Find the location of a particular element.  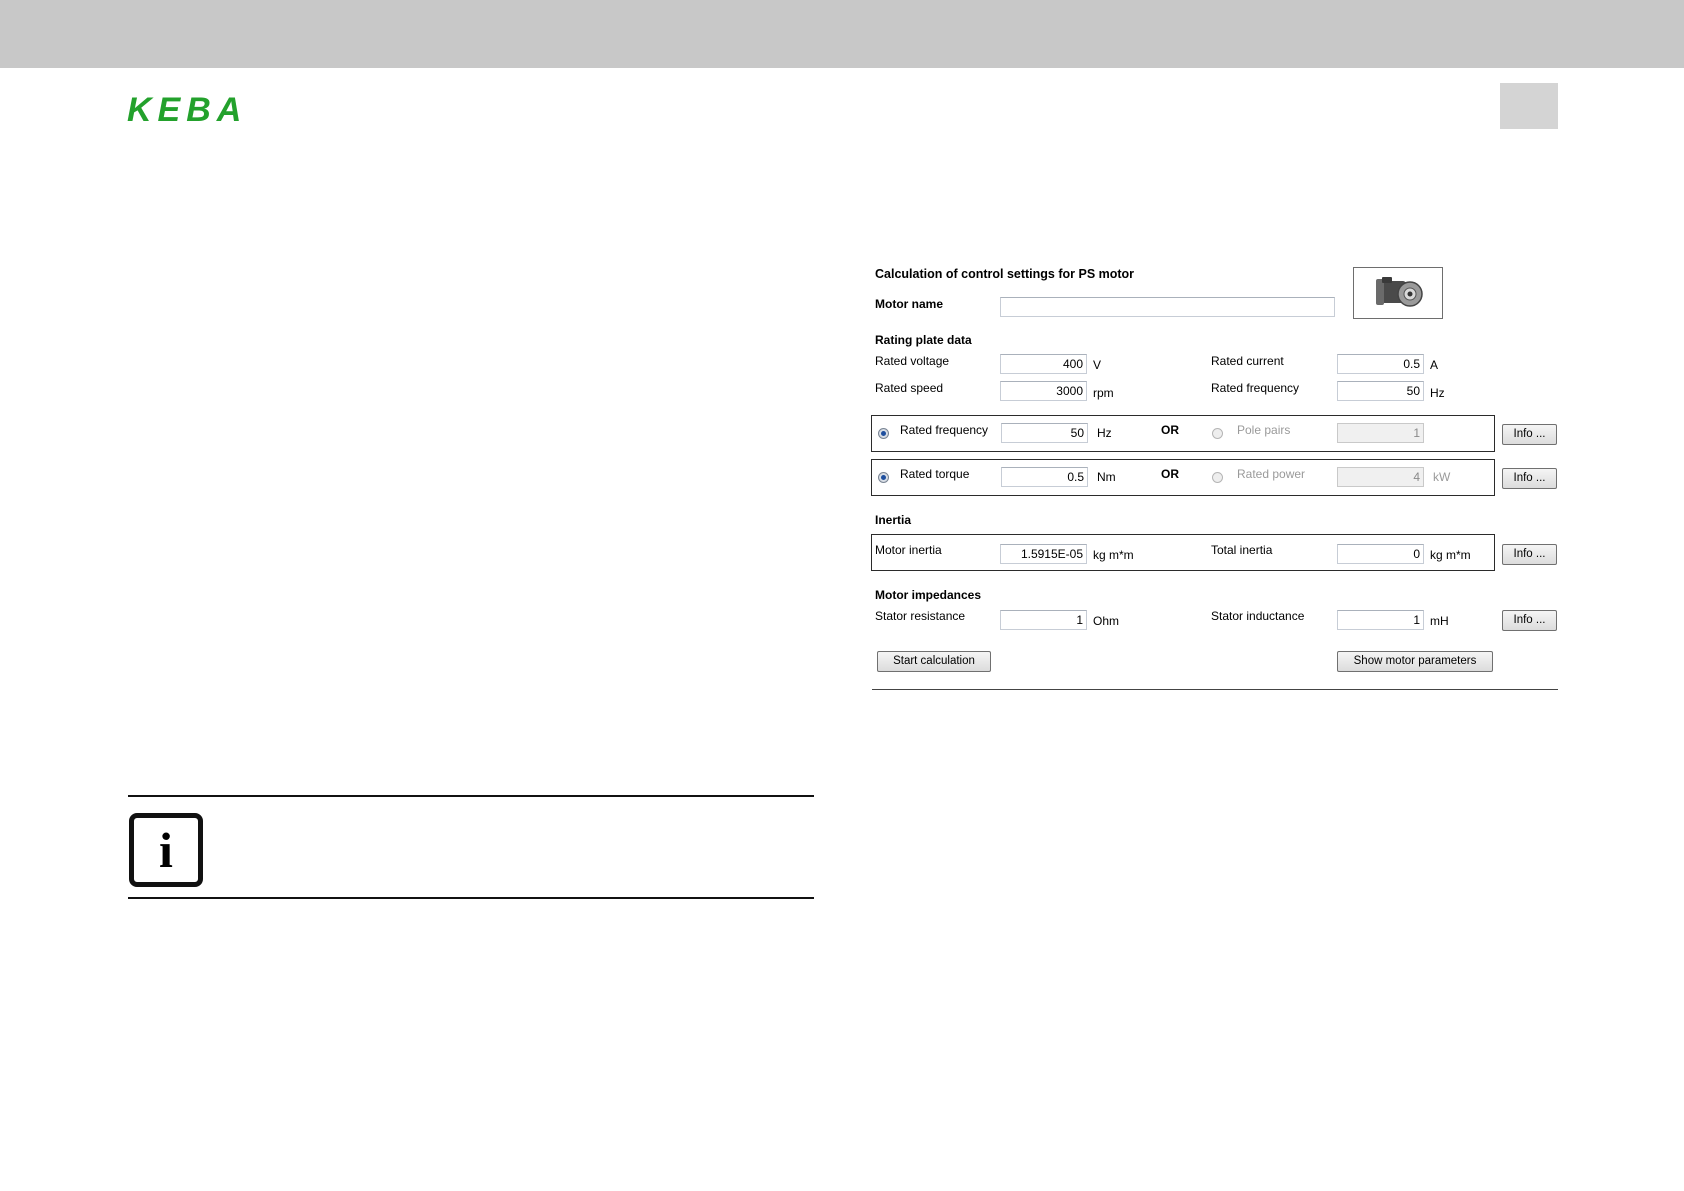

option1-or-label: OR is located at coordinates (1170, 430).